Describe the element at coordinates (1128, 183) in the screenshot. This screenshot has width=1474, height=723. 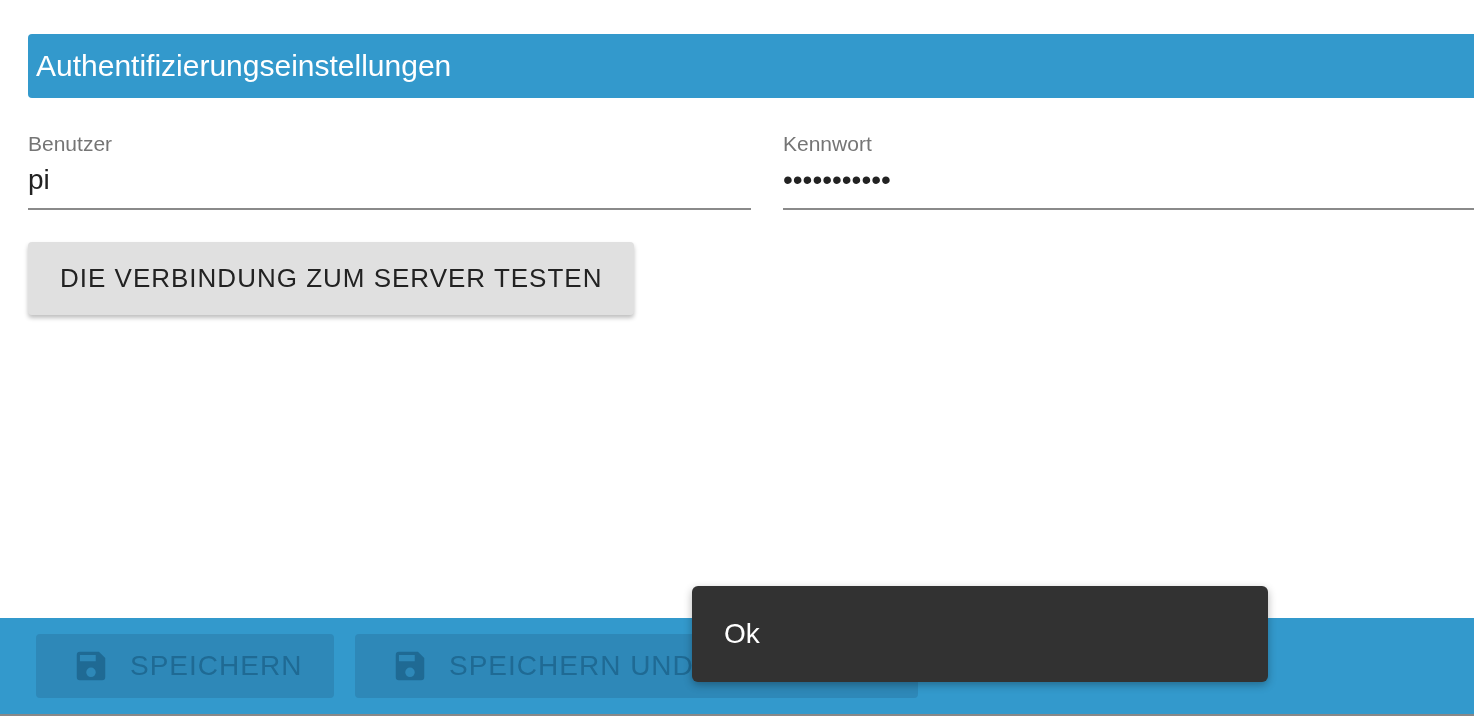
I see `input-field: •••••••••••` at that location.